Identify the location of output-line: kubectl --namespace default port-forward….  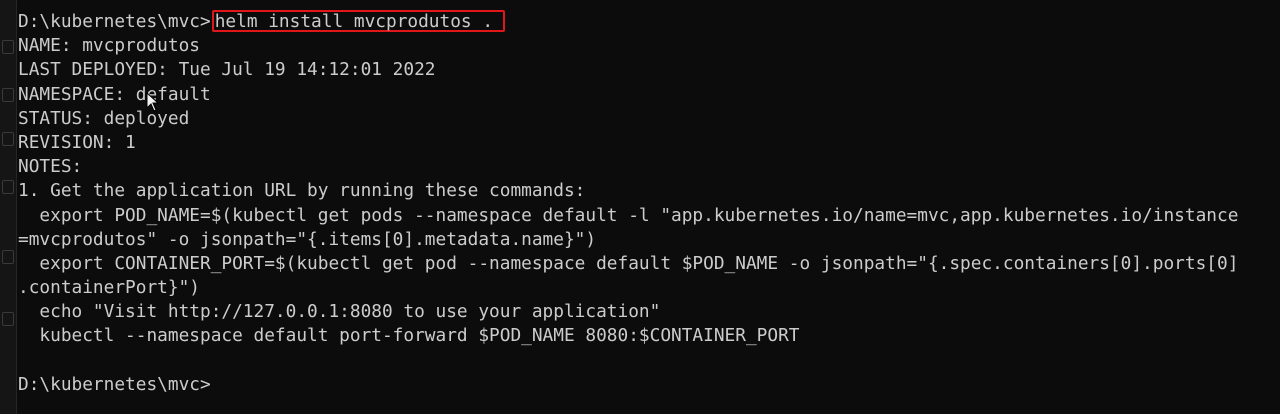
(409, 336).